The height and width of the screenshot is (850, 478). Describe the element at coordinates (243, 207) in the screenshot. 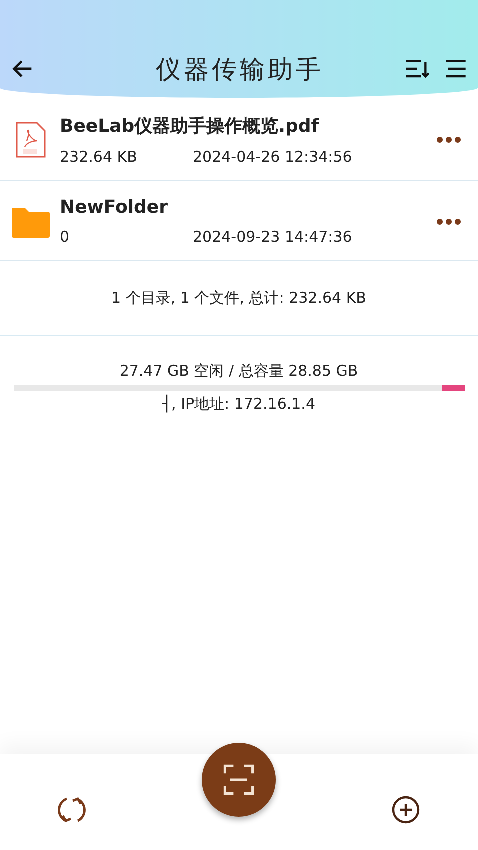

I see `file-name: NewFolder` at that location.